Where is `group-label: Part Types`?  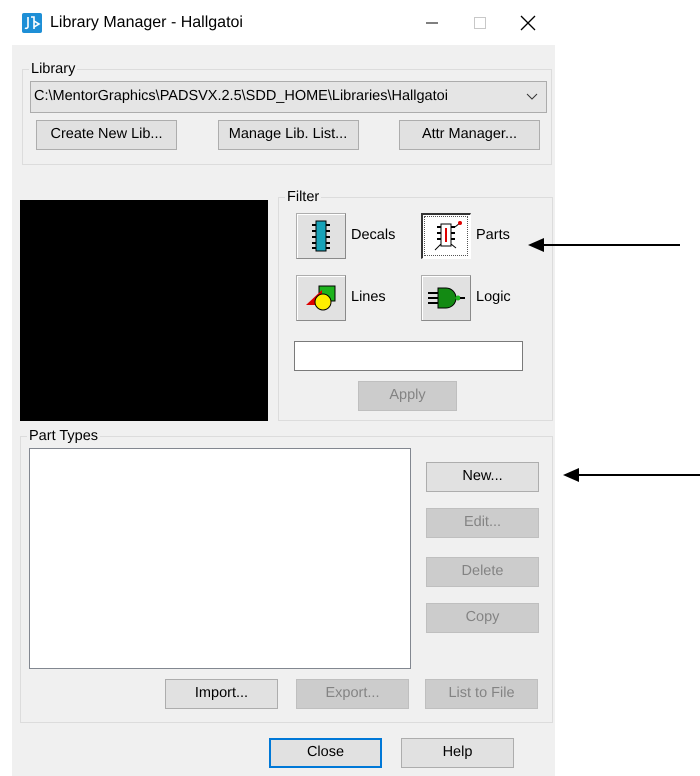 group-label: Part Types is located at coordinates (64, 436).